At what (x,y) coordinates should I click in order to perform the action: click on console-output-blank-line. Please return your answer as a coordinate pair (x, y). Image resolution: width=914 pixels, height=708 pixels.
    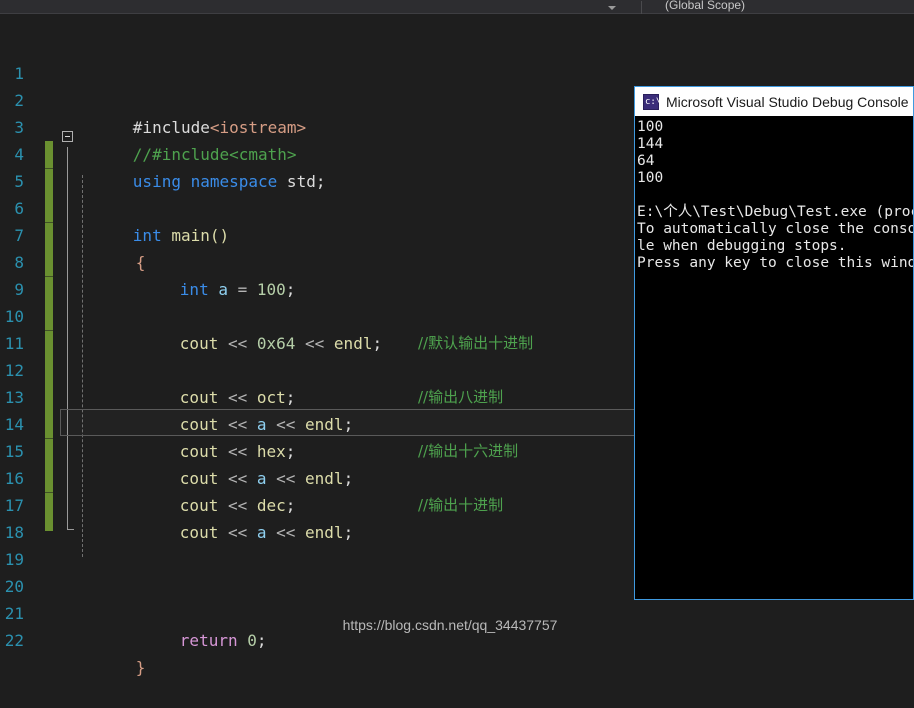
    Looking at the image, I should click on (775, 195).